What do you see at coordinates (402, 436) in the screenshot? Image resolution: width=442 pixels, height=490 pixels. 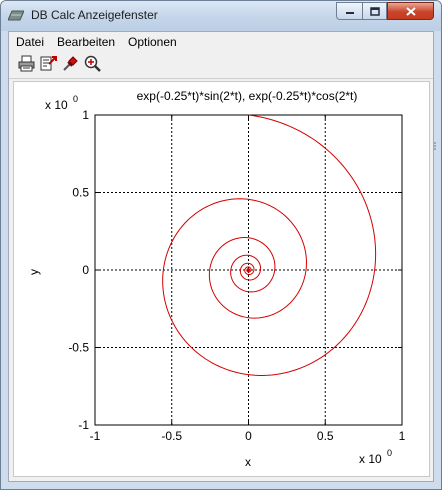 I see `x-tick-label: 1` at bounding box center [402, 436].